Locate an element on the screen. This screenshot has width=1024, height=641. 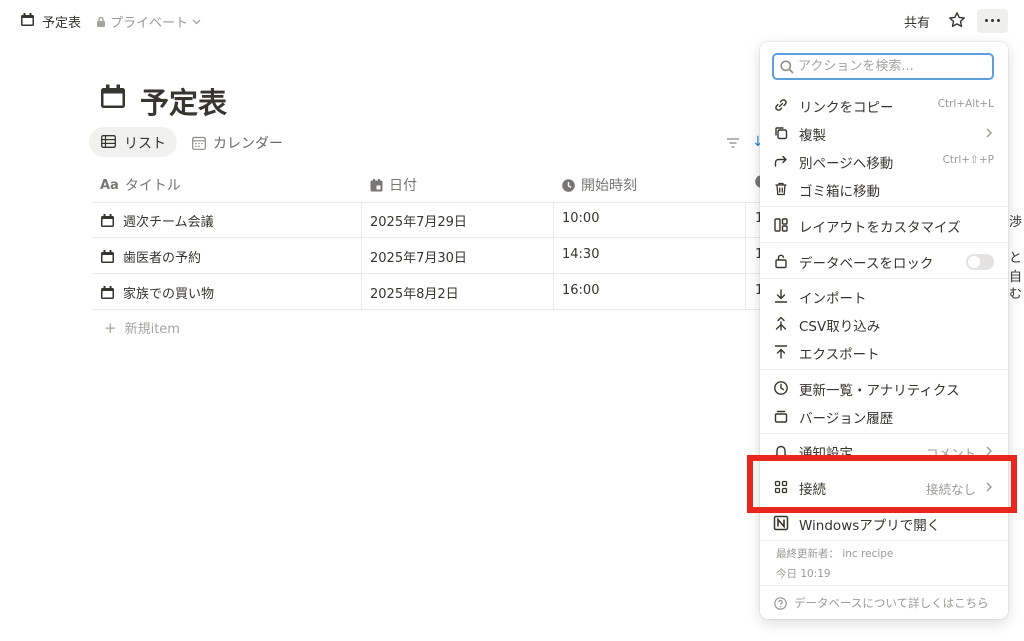
row-date: 2025年7月30日 is located at coordinates (418, 256).